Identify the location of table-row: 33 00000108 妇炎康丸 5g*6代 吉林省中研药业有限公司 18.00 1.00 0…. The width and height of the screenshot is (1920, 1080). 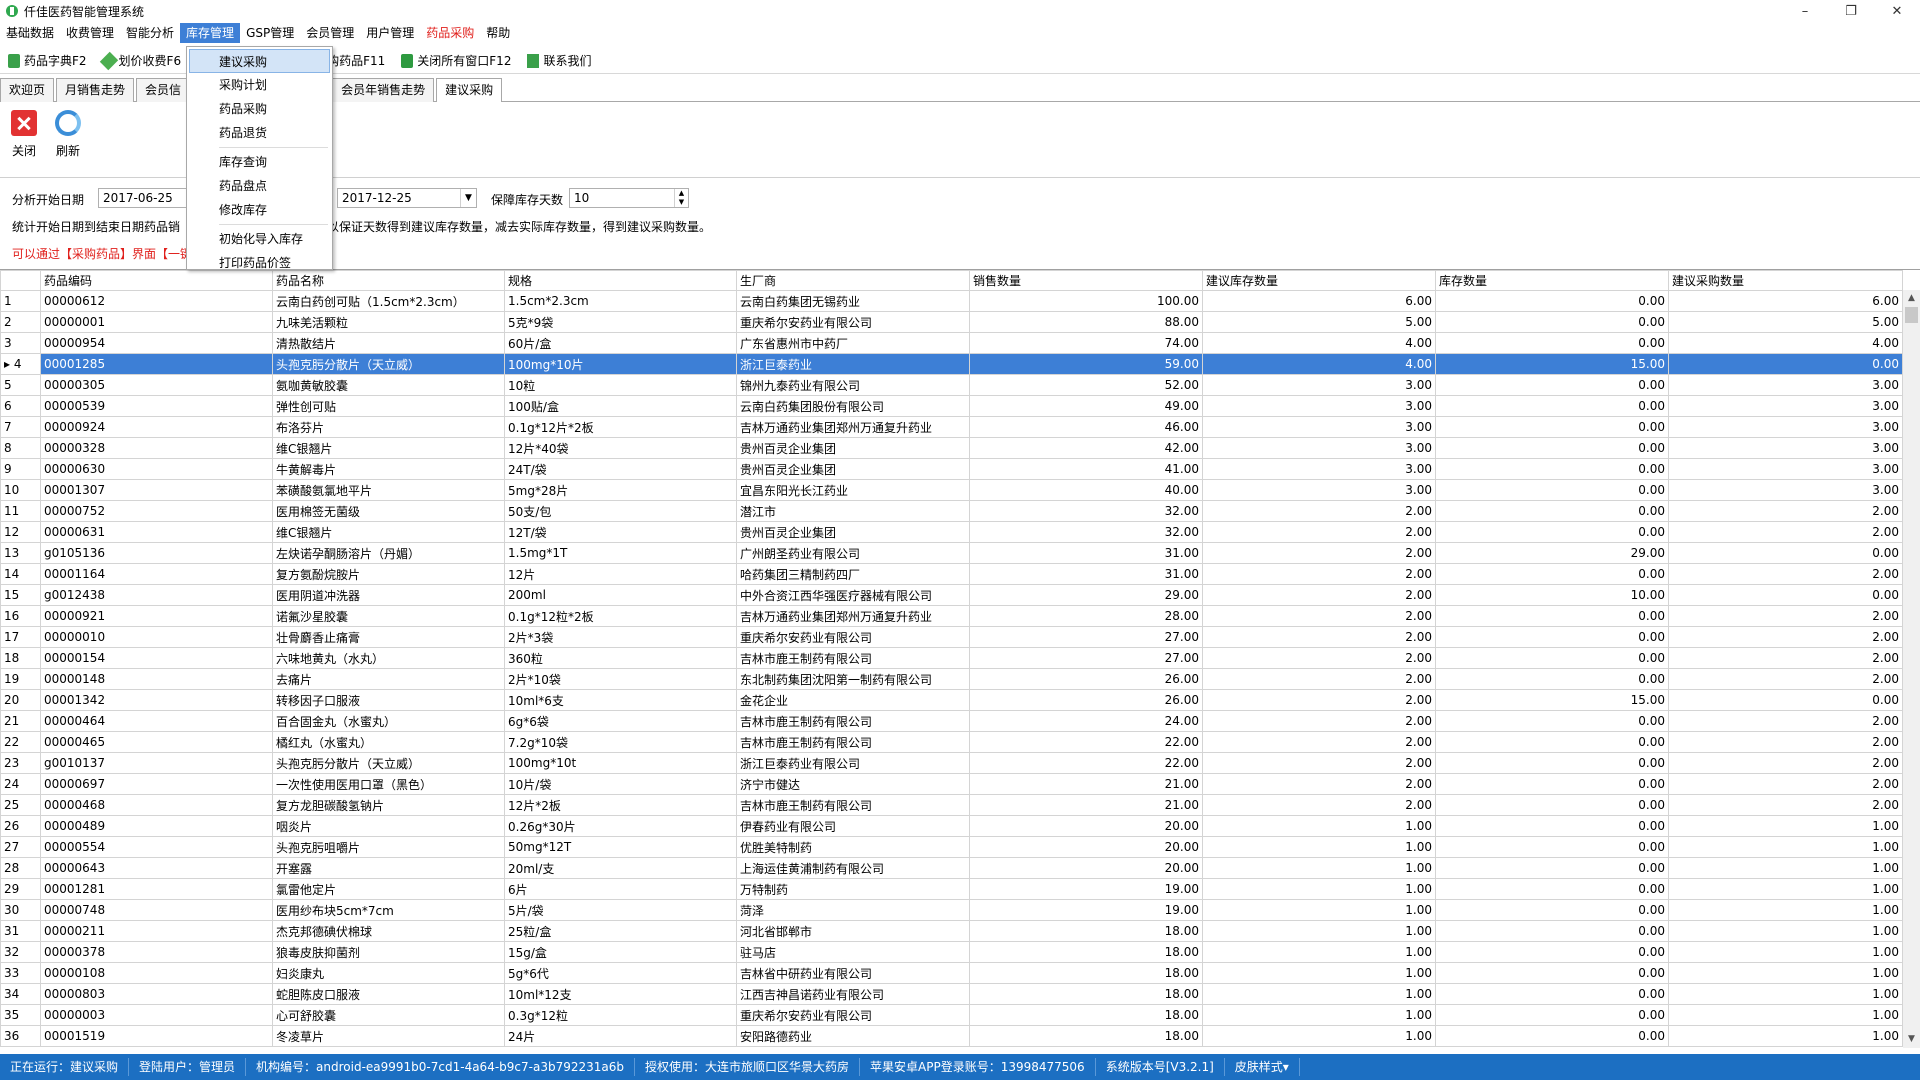
(951, 973).